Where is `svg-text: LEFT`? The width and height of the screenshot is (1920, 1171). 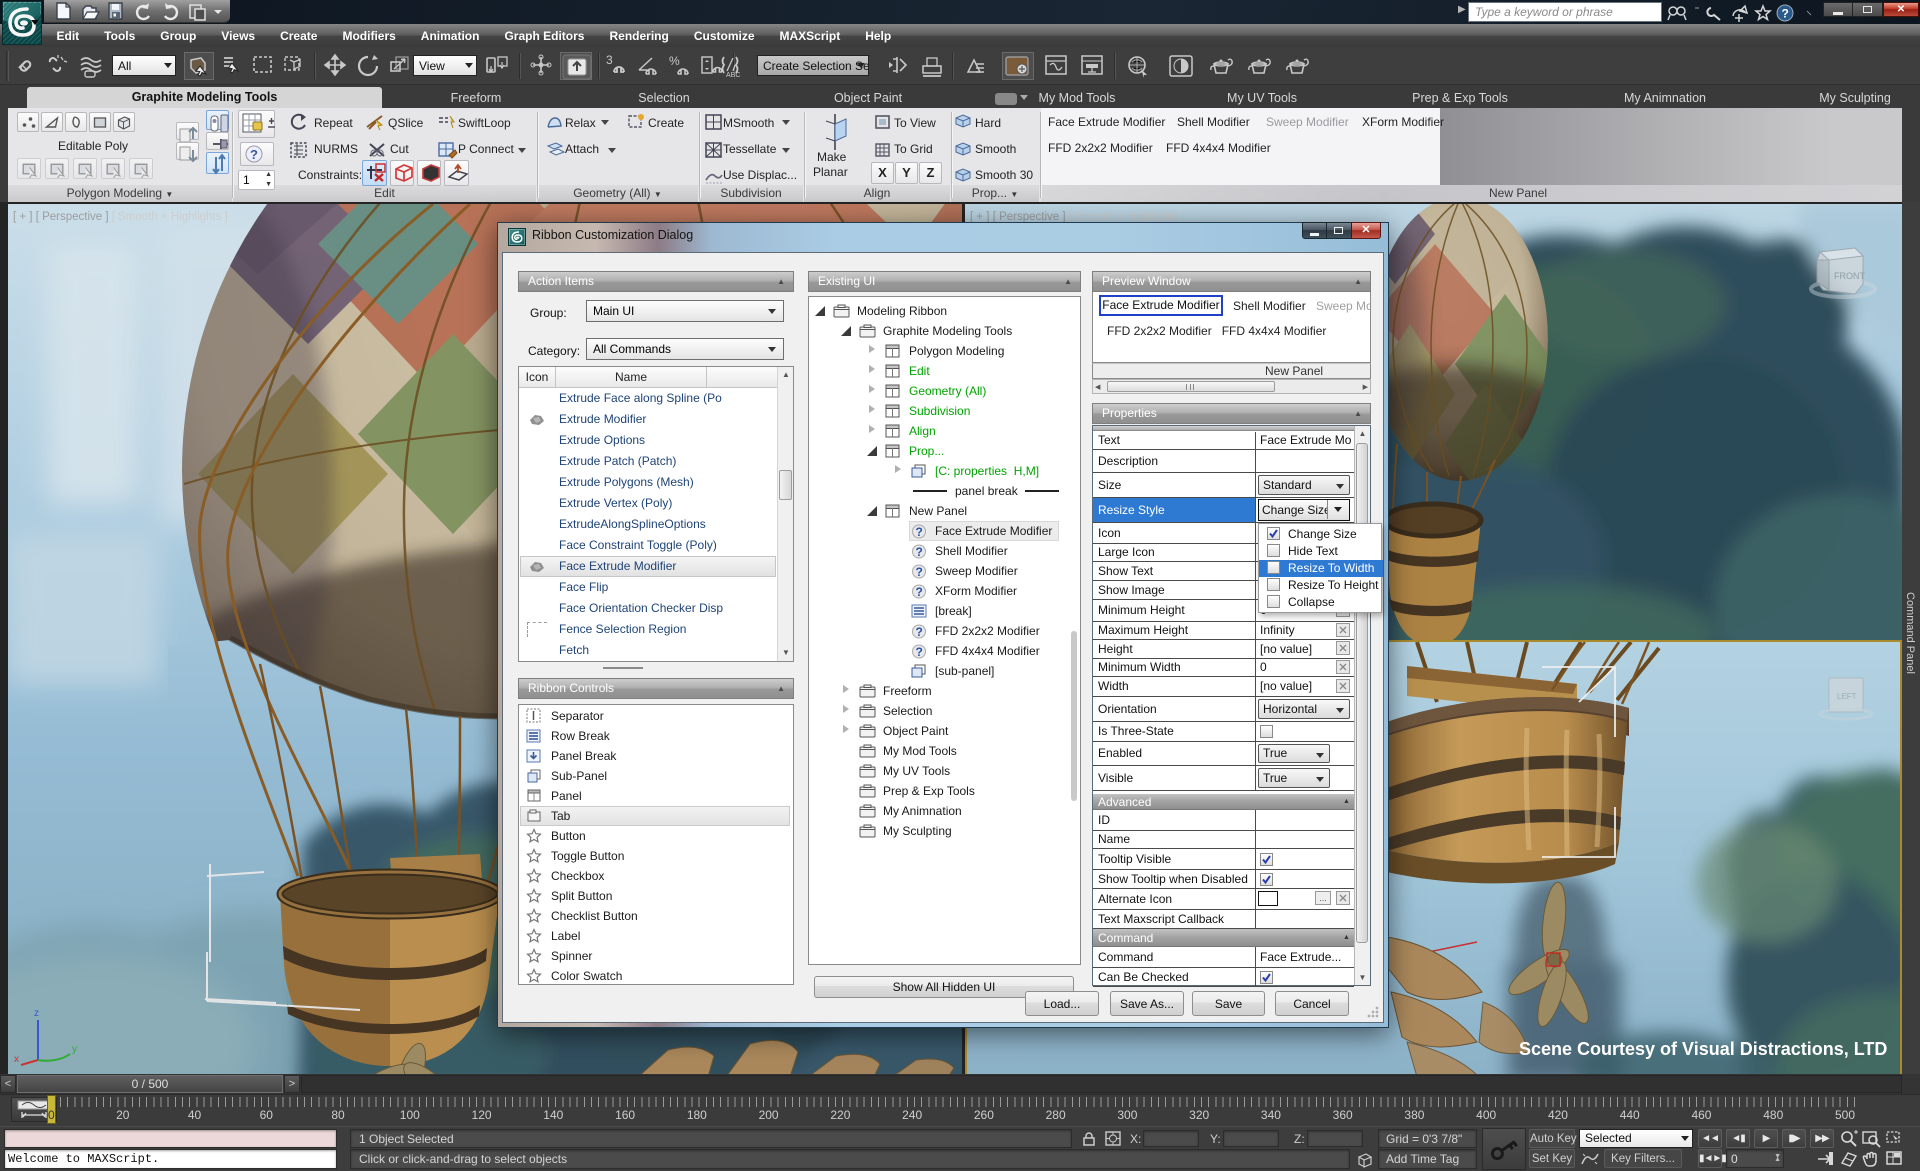 svg-text: LEFT is located at coordinates (1847, 696).